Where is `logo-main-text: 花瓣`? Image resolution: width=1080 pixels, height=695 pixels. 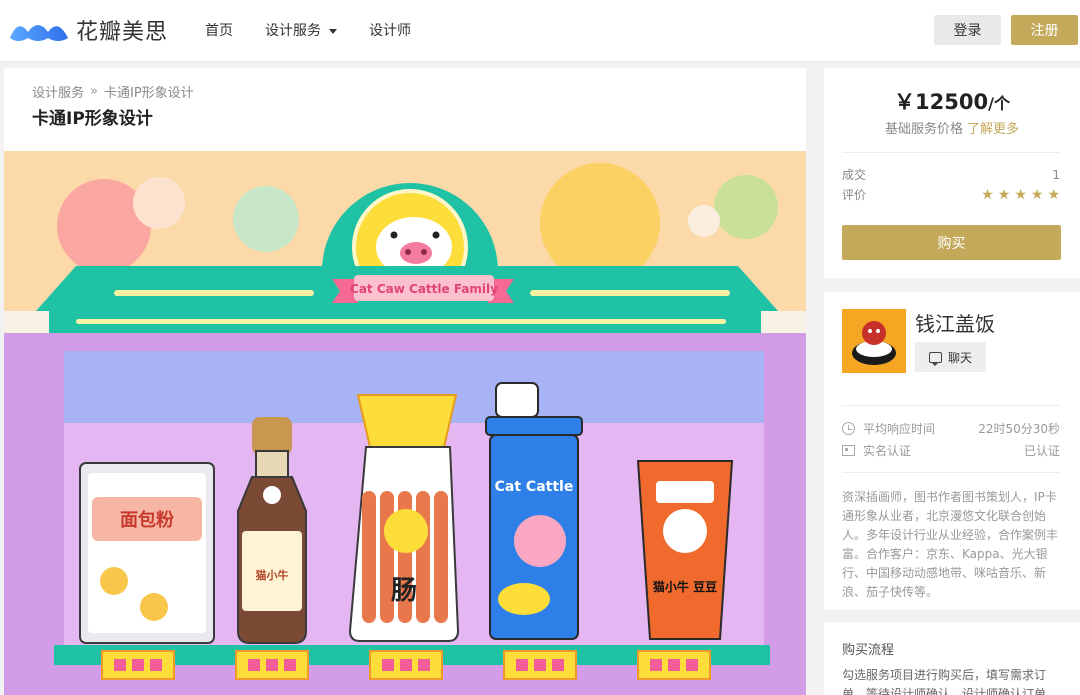 logo-main-text: 花瓣 is located at coordinates (99, 32).